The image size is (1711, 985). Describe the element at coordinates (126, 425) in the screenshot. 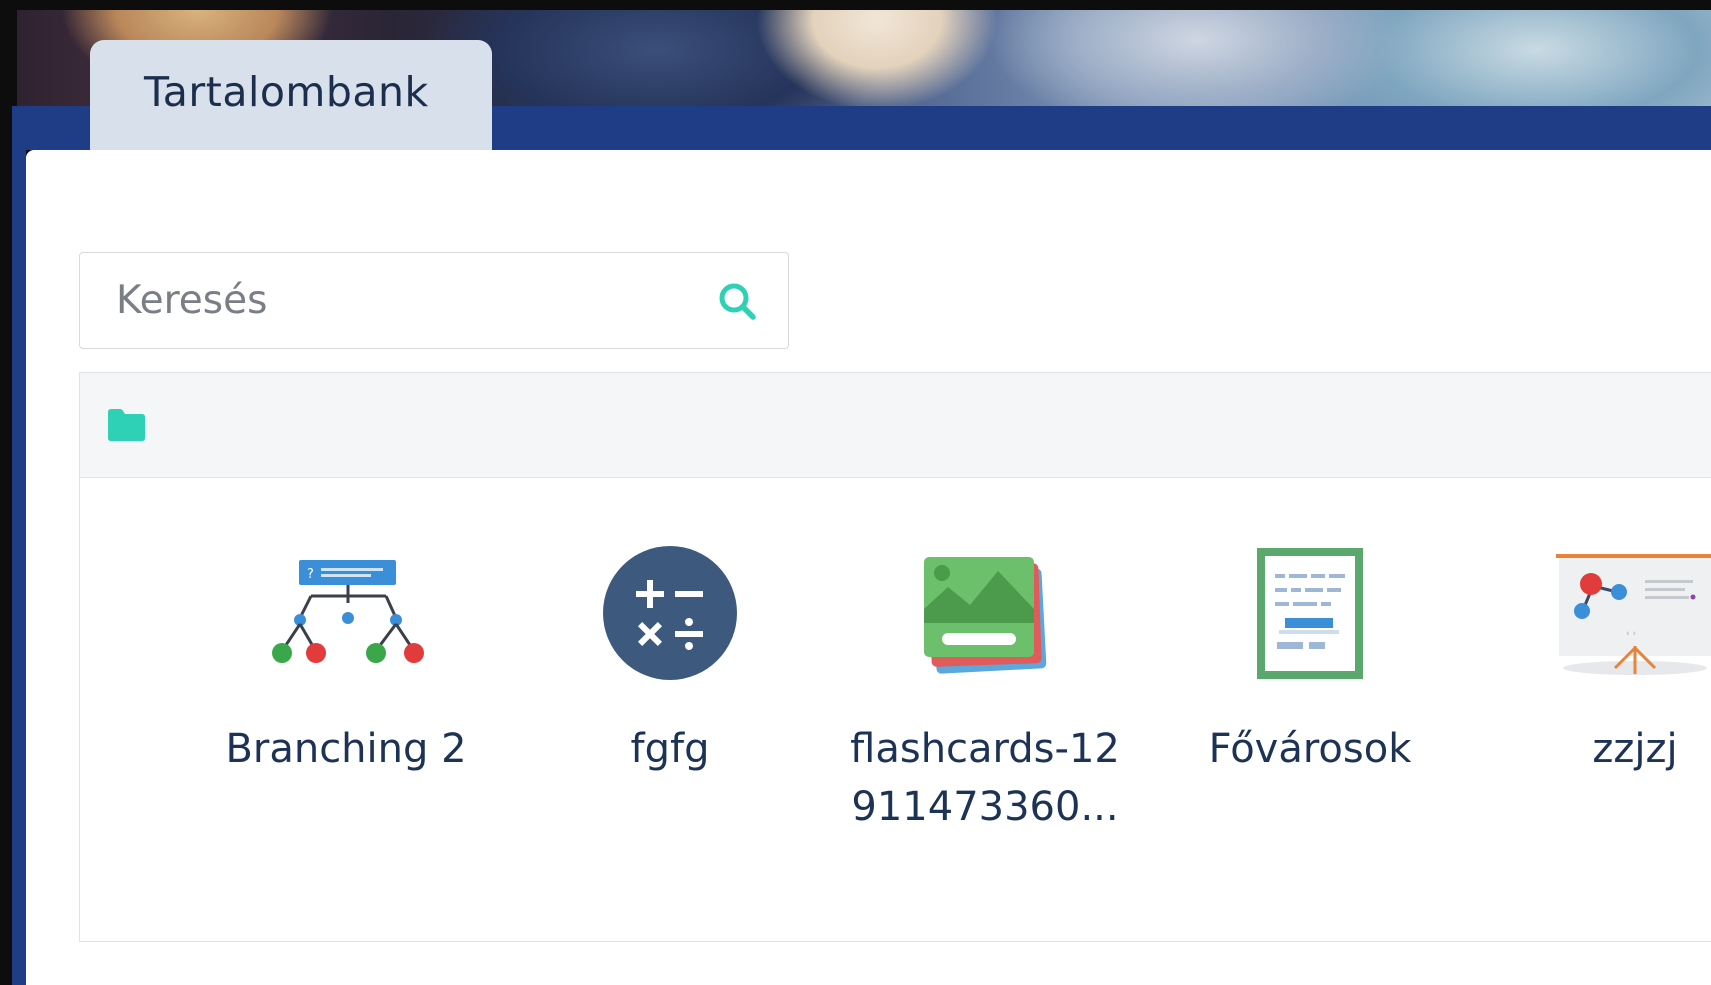

I see `folder-icon` at that location.